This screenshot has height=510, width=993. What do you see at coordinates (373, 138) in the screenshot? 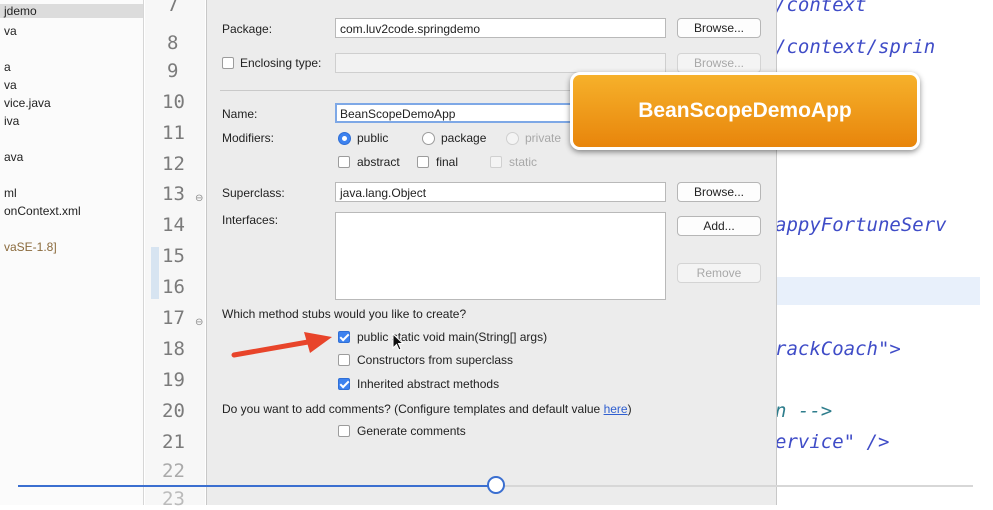
I see `public-label: public` at bounding box center [373, 138].